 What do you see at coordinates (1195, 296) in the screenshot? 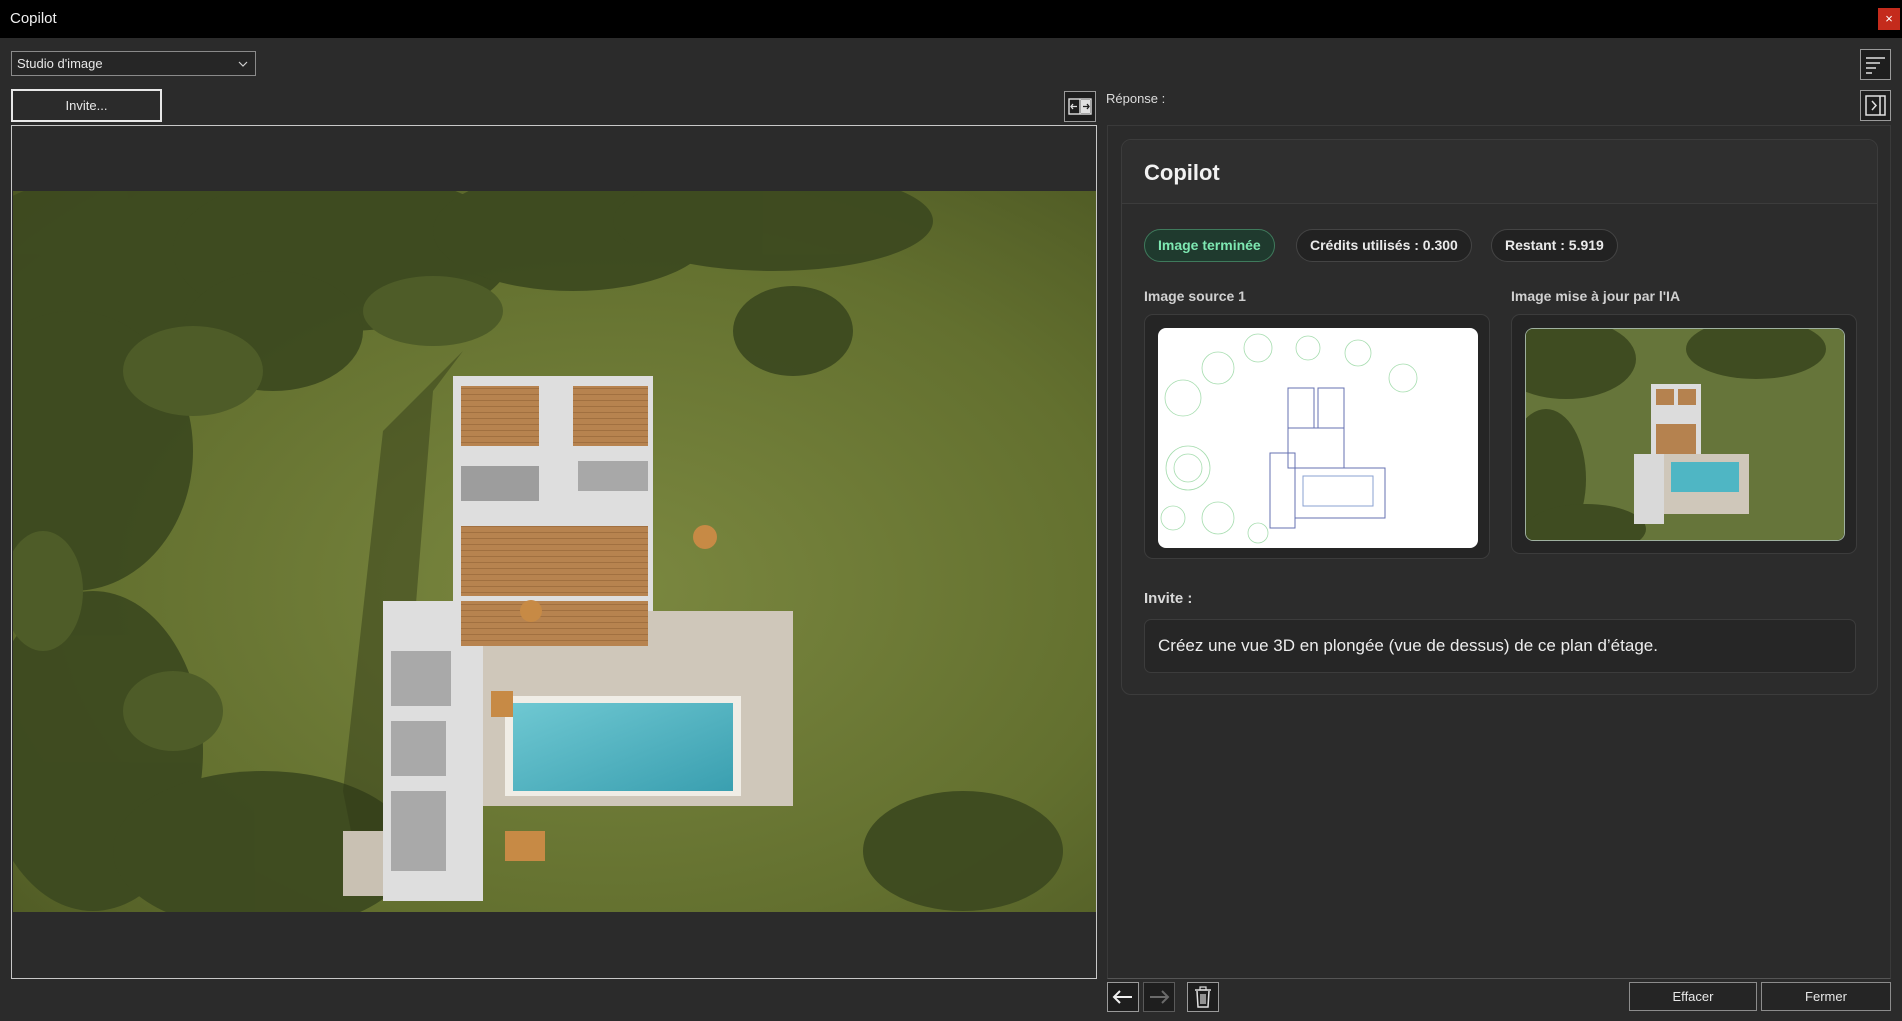
I see `source-image-label: Image source 1` at bounding box center [1195, 296].